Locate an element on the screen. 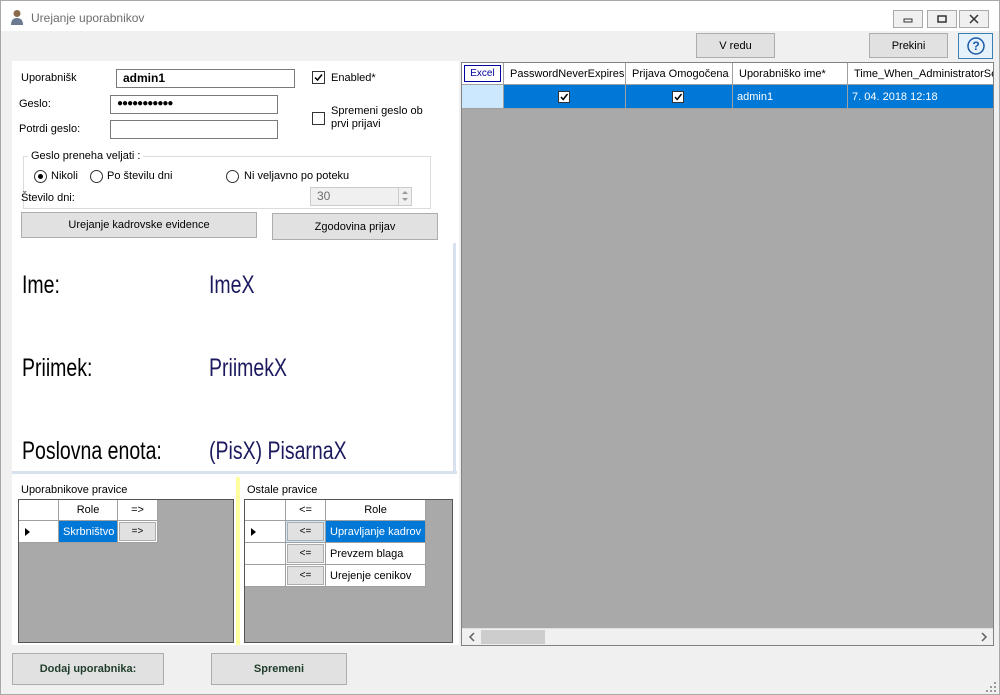  expiry-days-label: Po številu dni is located at coordinates (140, 176).